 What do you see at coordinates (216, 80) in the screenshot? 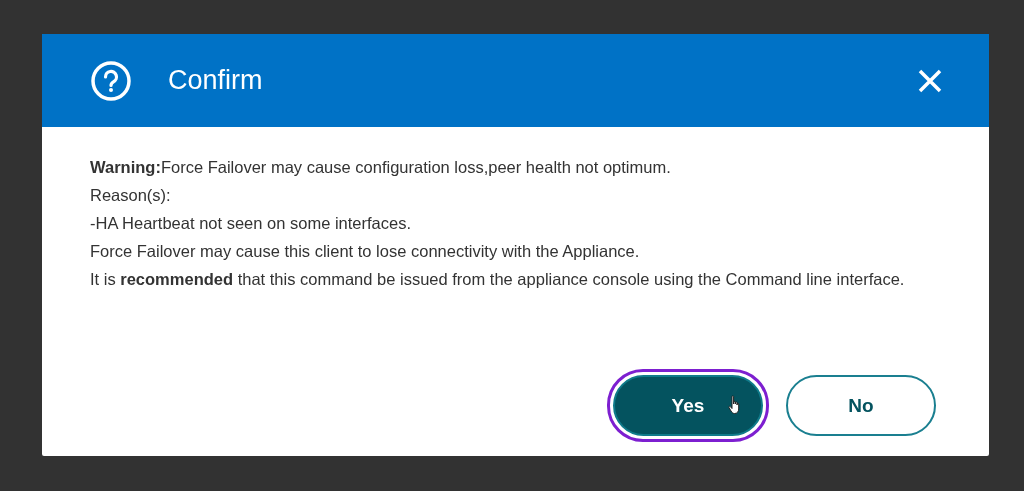
I see `dialog-title: Confirm` at bounding box center [216, 80].